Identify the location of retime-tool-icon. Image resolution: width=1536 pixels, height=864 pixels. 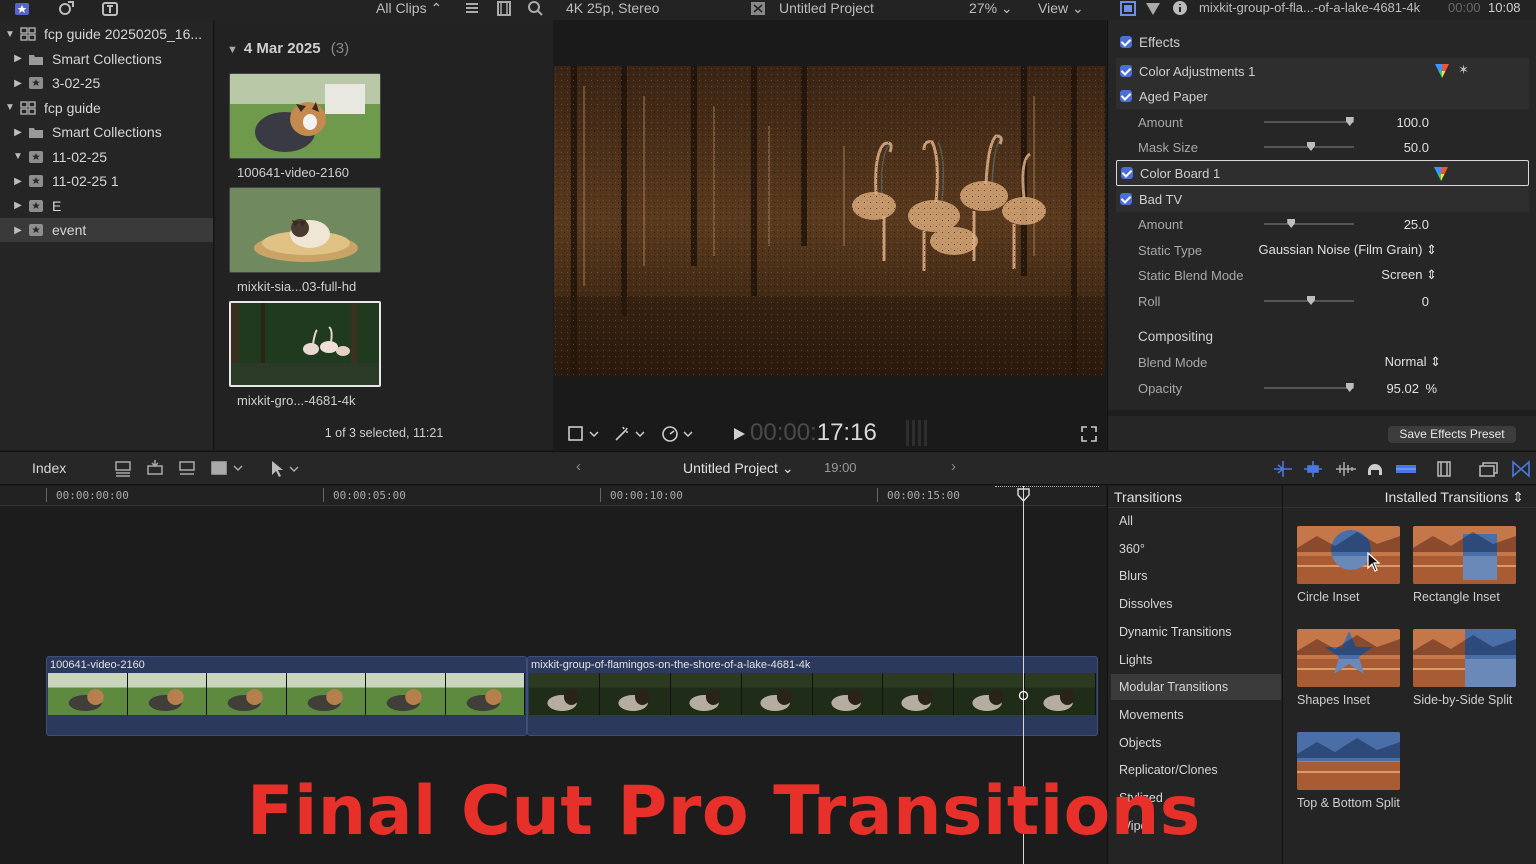
(678, 434).